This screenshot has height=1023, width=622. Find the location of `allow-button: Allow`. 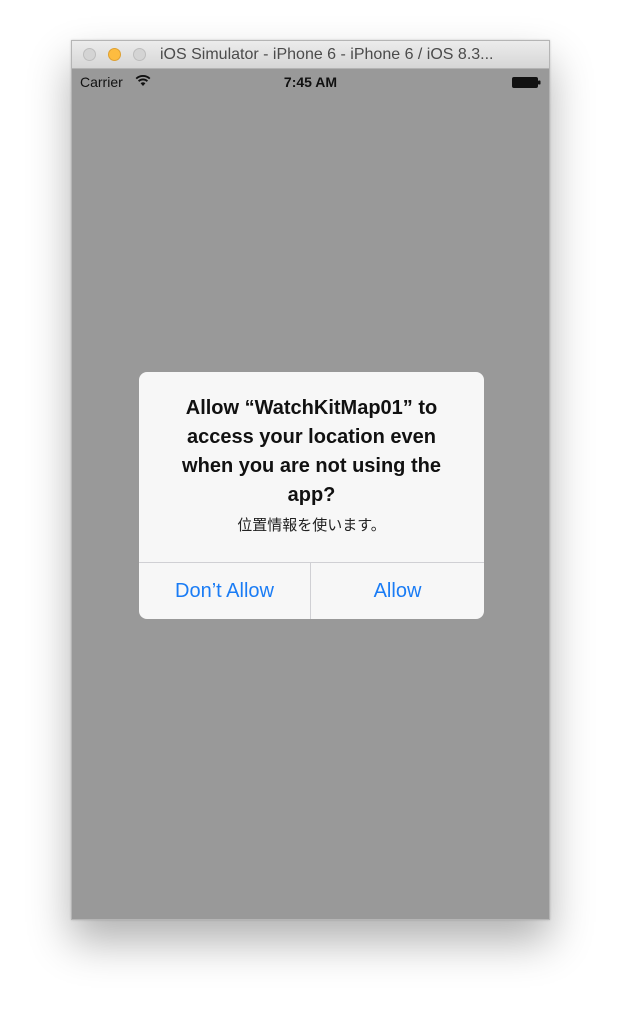

allow-button: Allow is located at coordinates (397, 591).